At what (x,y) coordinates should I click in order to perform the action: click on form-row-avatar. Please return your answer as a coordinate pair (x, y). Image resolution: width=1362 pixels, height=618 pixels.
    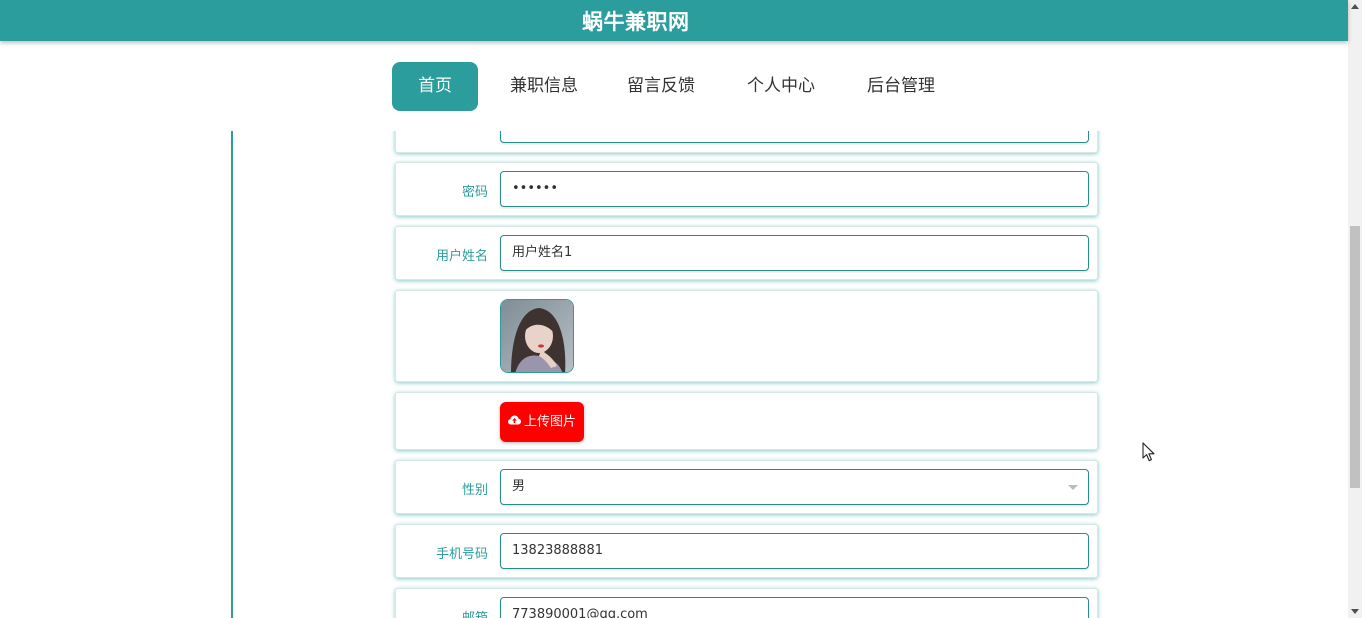
    Looking at the image, I should click on (746, 336).